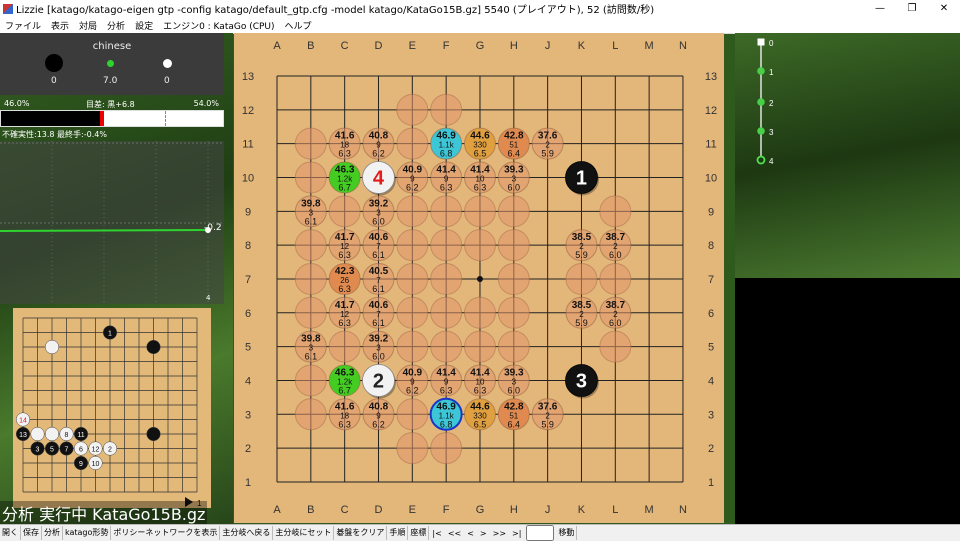 Image resolution: width=960 pixels, height=541 pixels. Describe the element at coordinates (880, 8) in the screenshot. I see `minimize-button: —` at that location.